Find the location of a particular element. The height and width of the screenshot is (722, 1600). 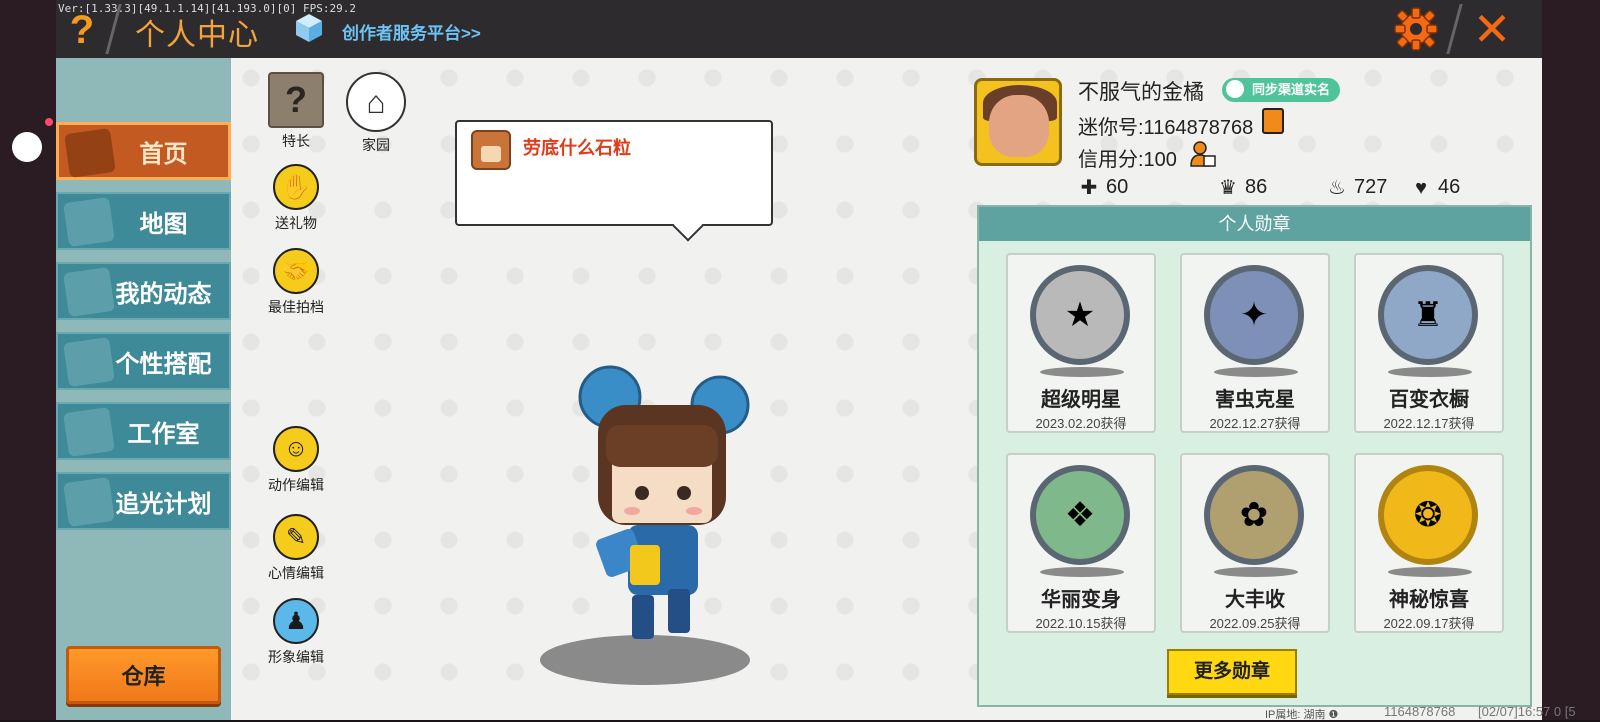

more-medals-button: 更多勋章 is located at coordinates (1232, 672).